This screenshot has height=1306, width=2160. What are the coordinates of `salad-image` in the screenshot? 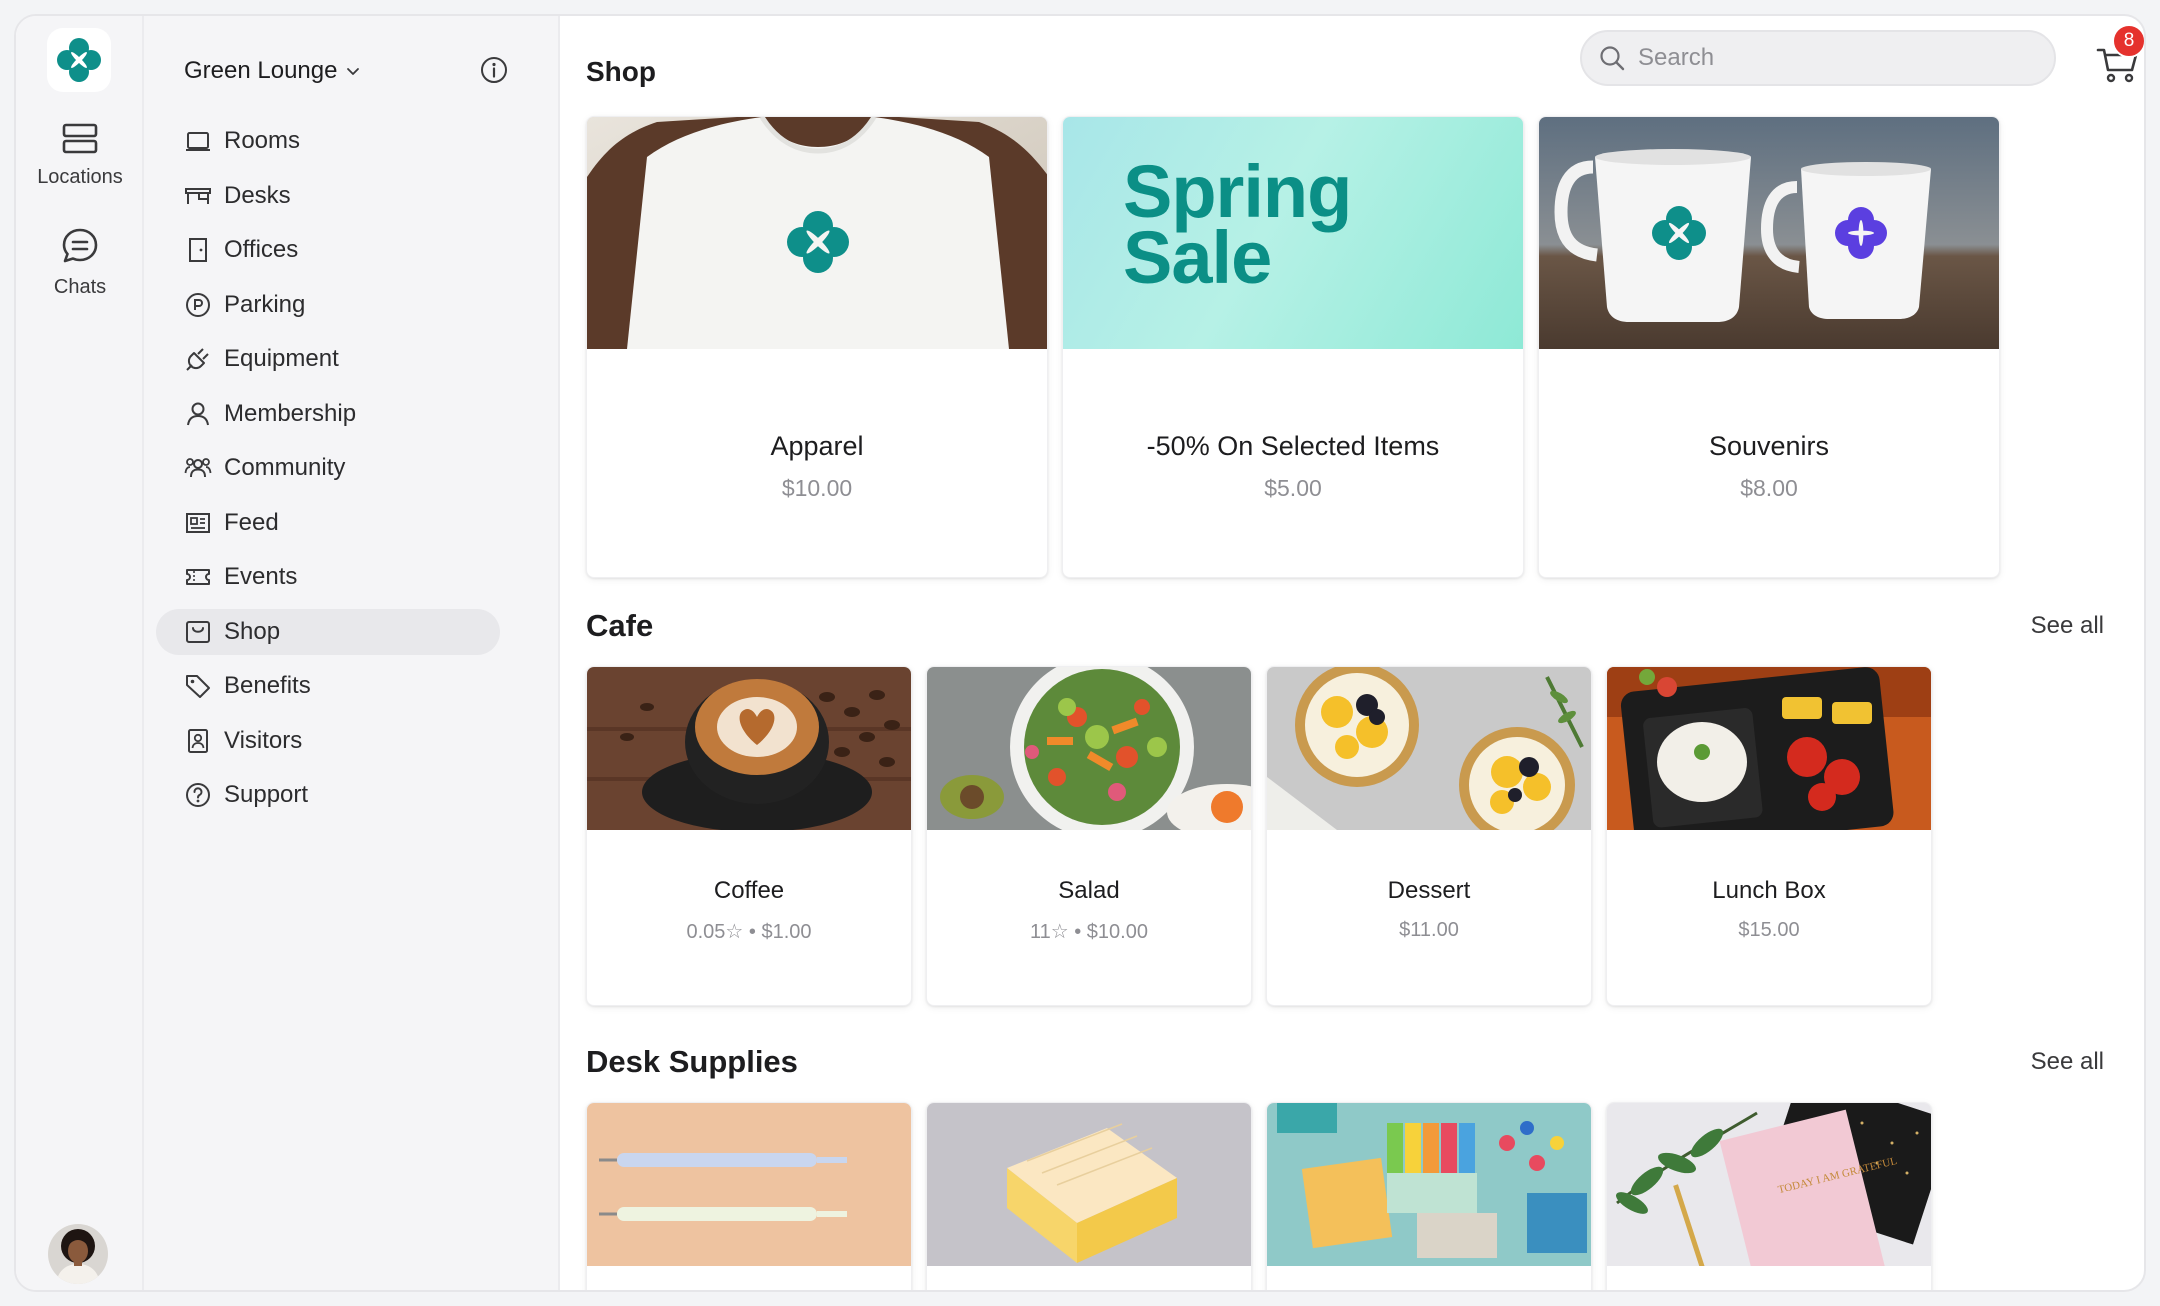 It's located at (1089, 748).